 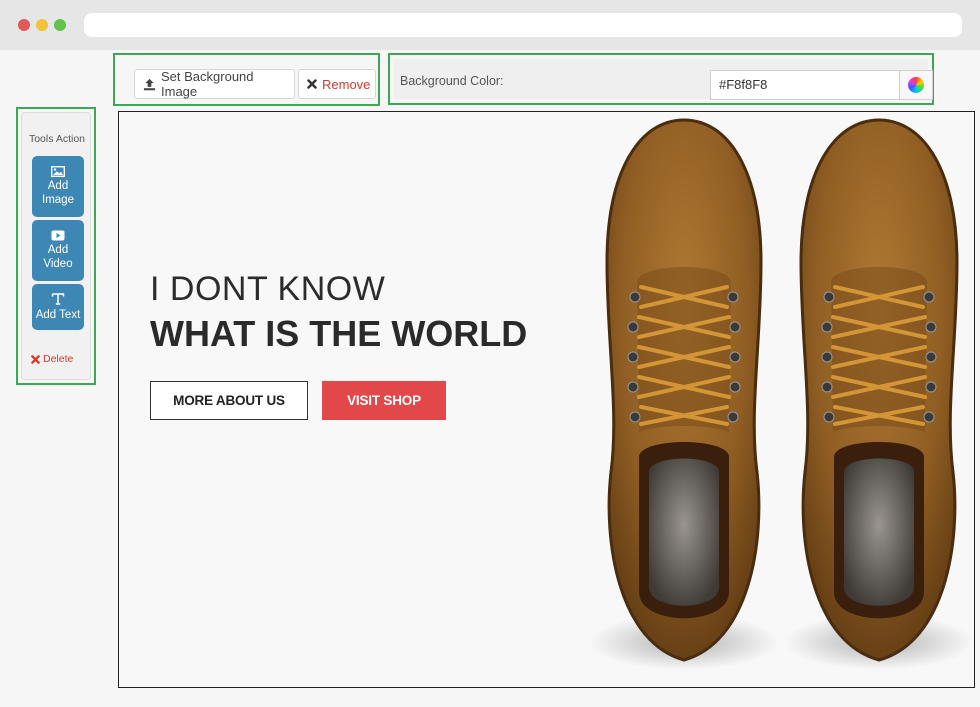 What do you see at coordinates (338, 334) in the screenshot?
I see `headline-bold-text: WHAT IS THE WORLD` at bounding box center [338, 334].